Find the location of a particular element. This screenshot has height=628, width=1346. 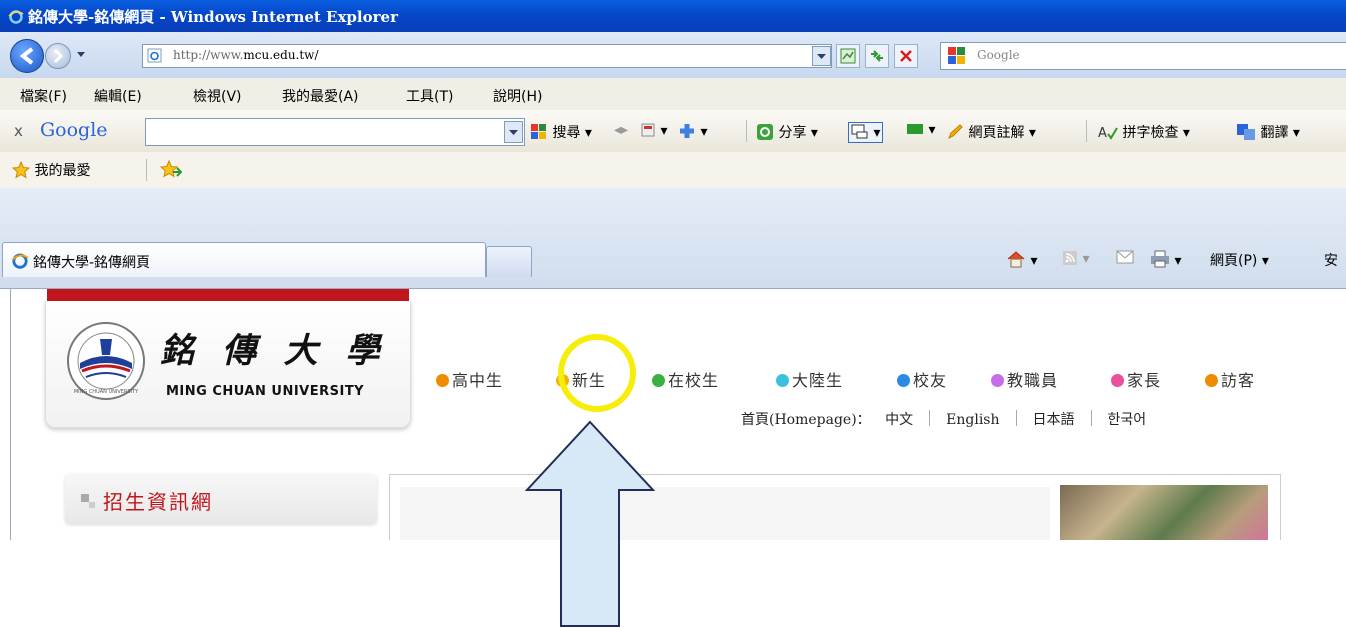

lang-english-link: English is located at coordinates (972, 420).